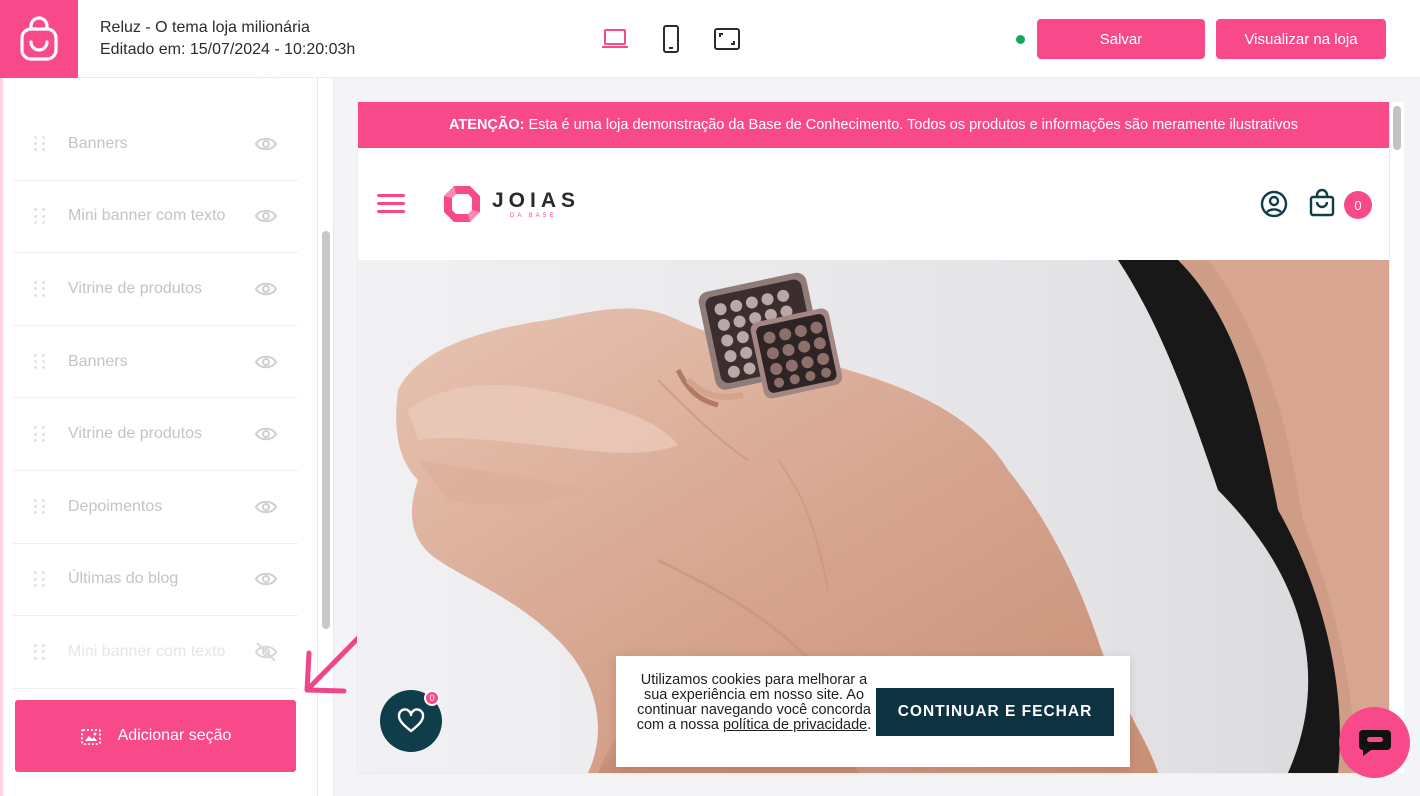  What do you see at coordinates (995, 712) in the screenshot?
I see `cookie-accept-button: CONTINUAR E FECHAR` at bounding box center [995, 712].